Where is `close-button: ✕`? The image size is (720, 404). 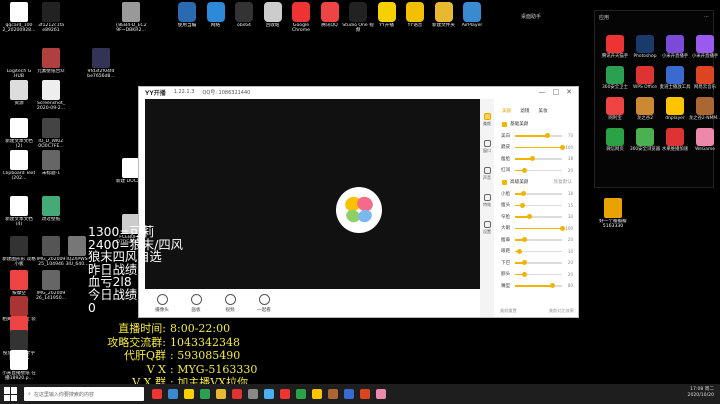 close-button: ✕ is located at coordinates (569, 92).